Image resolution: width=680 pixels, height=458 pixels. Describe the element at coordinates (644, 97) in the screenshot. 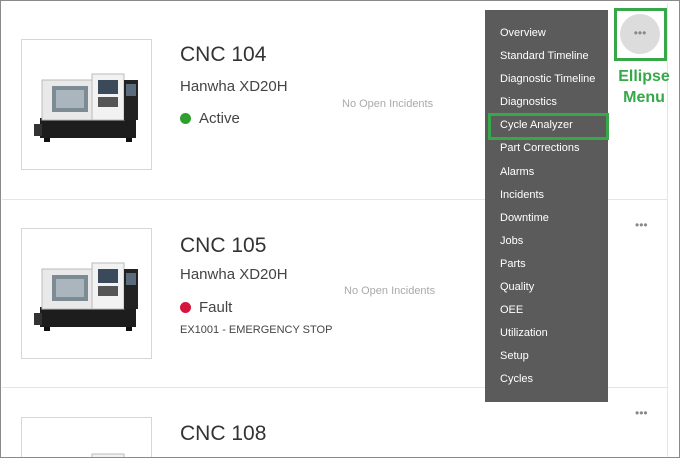

I see `annotation-line-2: Menu` at that location.